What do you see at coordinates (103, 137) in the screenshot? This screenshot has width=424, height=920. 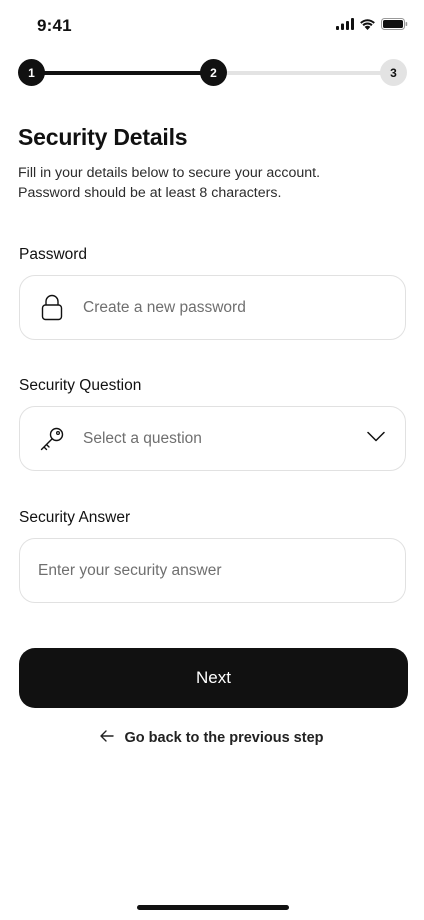 I see `page-title: Security Details` at bounding box center [103, 137].